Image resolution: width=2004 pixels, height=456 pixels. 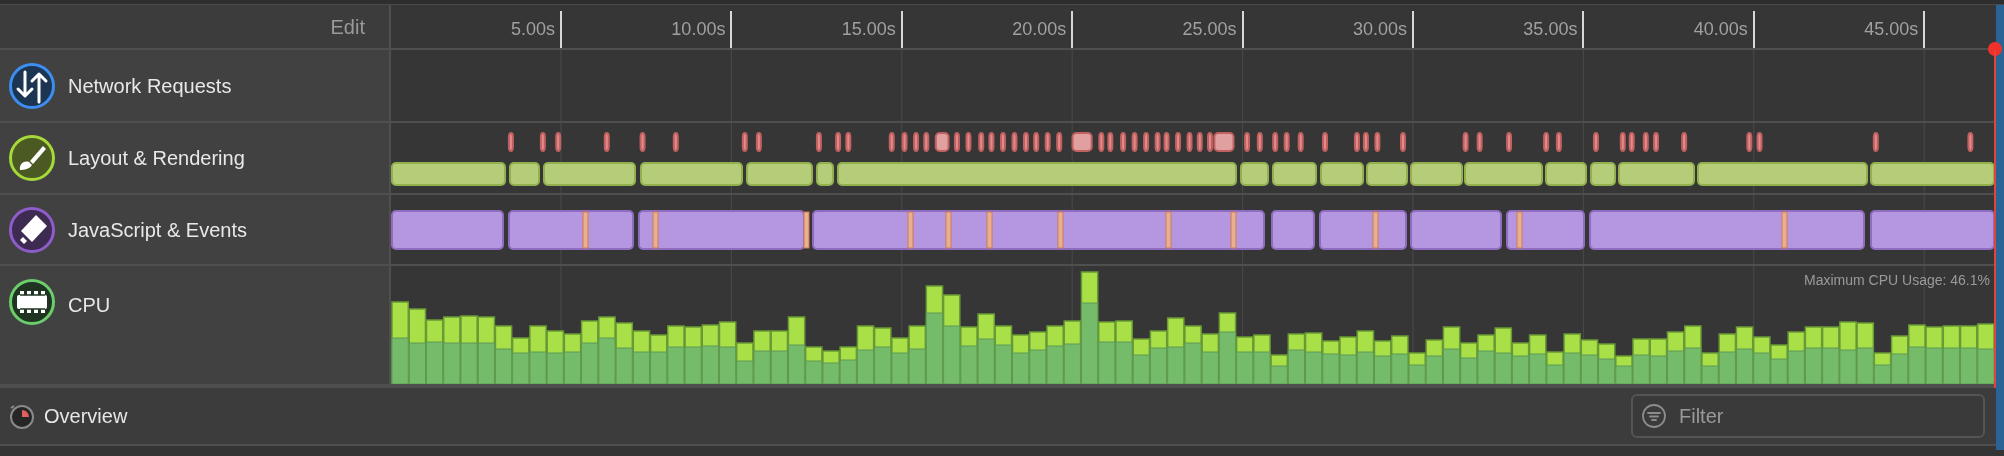 I want to click on scroll-icon, so click(x=32, y=229).